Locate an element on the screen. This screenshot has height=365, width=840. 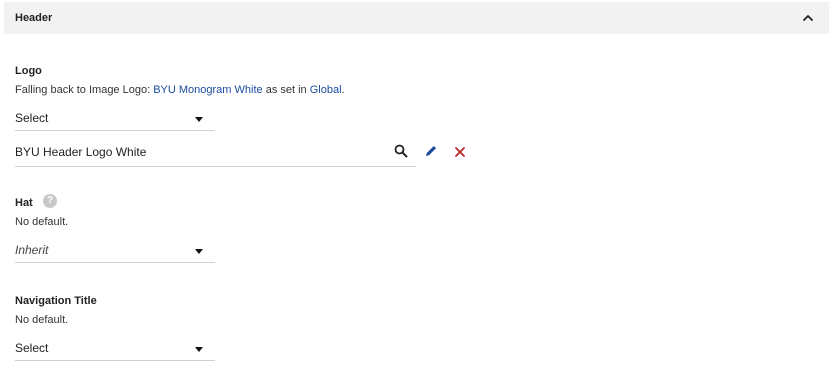
hat-help-text: No default. is located at coordinates (42, 222).